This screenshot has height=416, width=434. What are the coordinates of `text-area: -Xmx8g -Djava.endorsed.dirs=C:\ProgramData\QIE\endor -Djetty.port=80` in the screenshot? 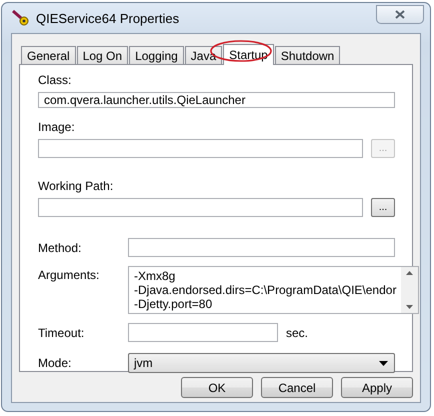 It's located at (274, 290).